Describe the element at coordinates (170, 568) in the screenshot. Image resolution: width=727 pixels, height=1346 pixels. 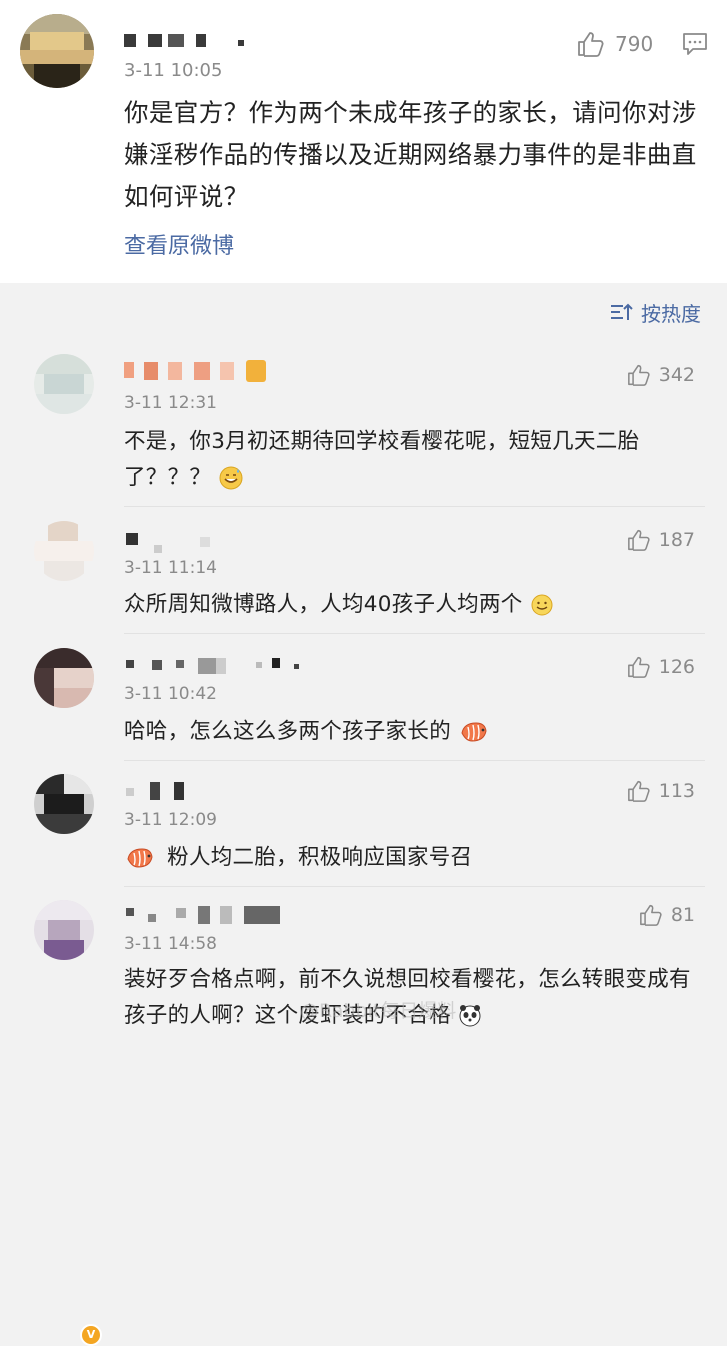
I see `comment-time: 3-11 11:14` at that location.